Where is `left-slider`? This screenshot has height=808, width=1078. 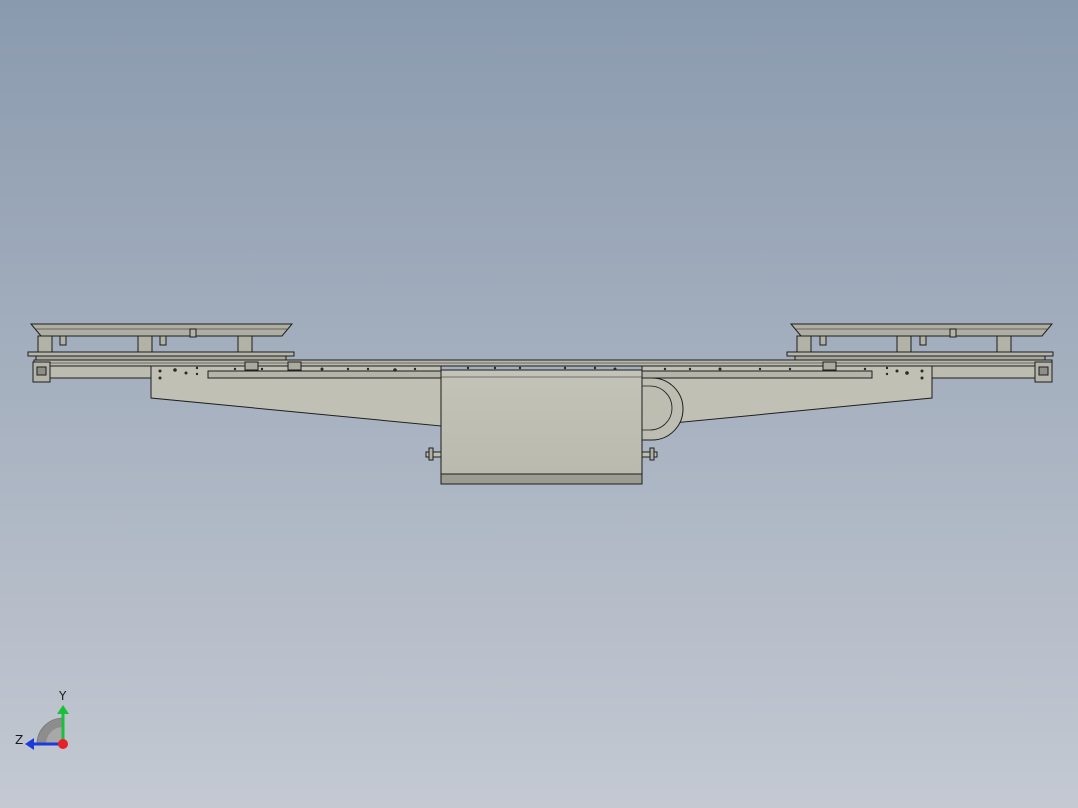 left-slider is located at coordinates (251, 366).